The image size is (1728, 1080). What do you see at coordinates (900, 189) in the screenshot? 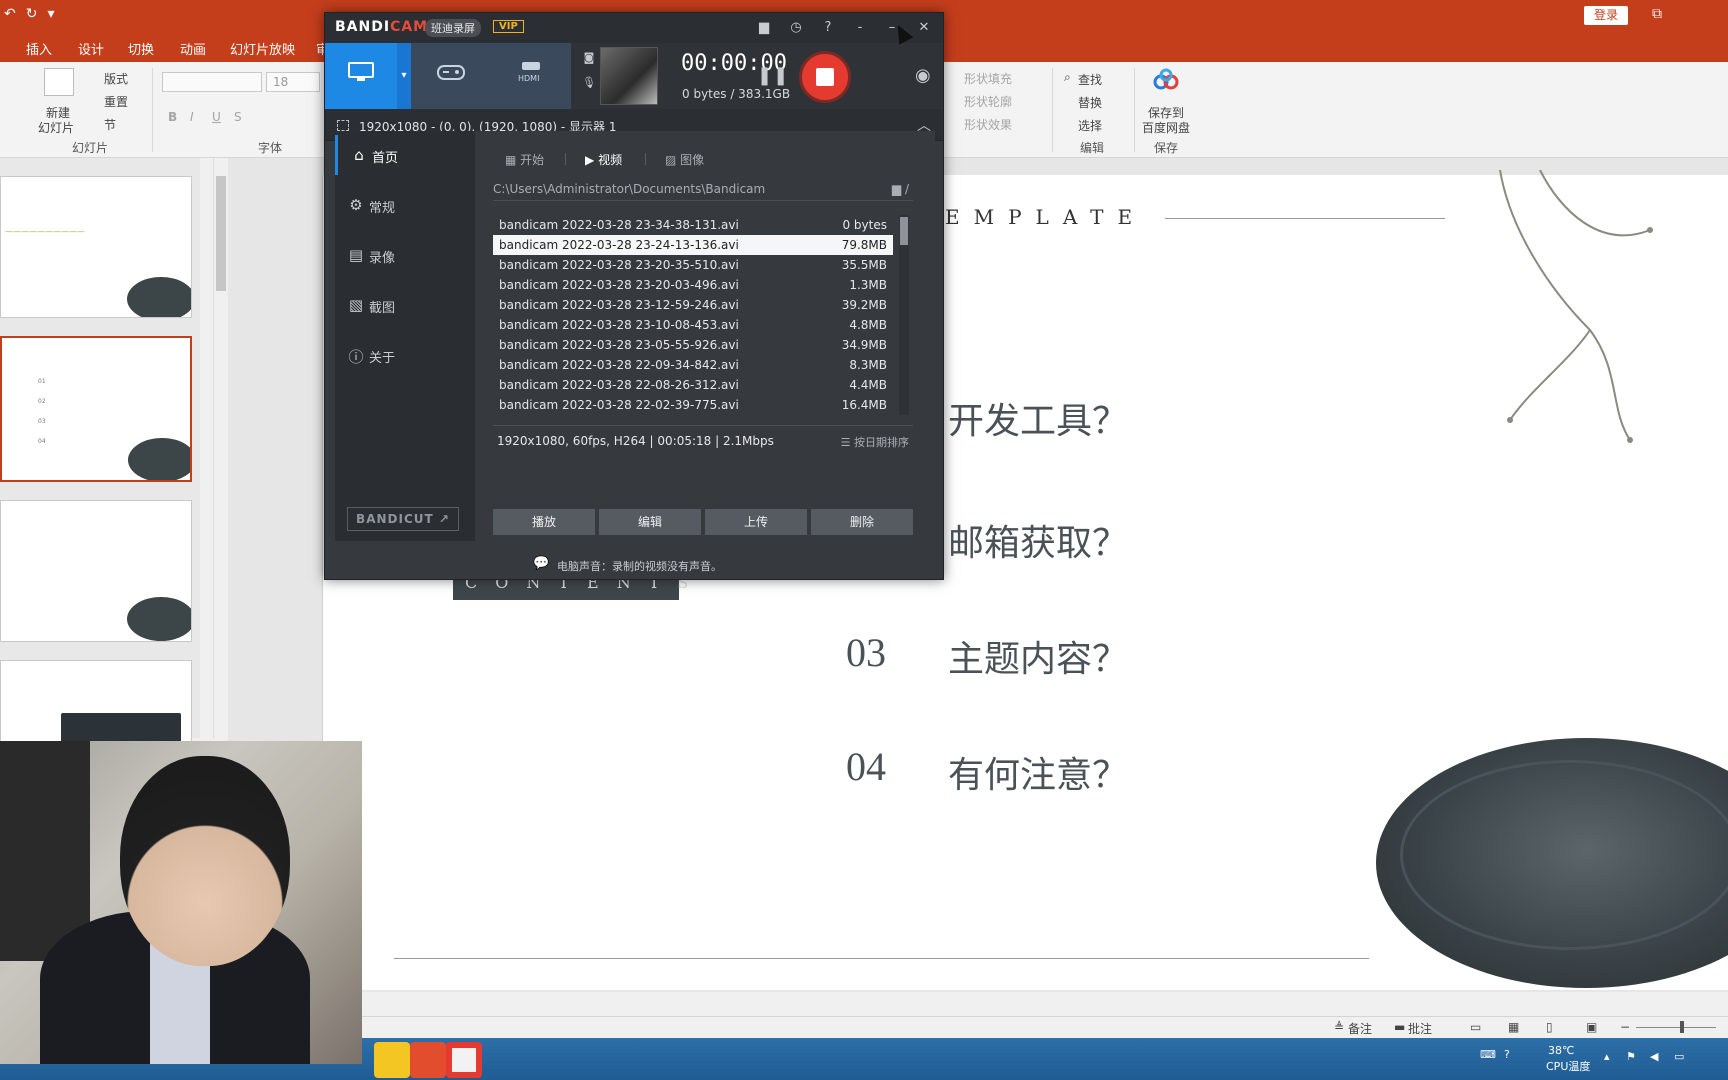
I see `open-folder-icon: ▆ /` at bounding box center [900, 189].